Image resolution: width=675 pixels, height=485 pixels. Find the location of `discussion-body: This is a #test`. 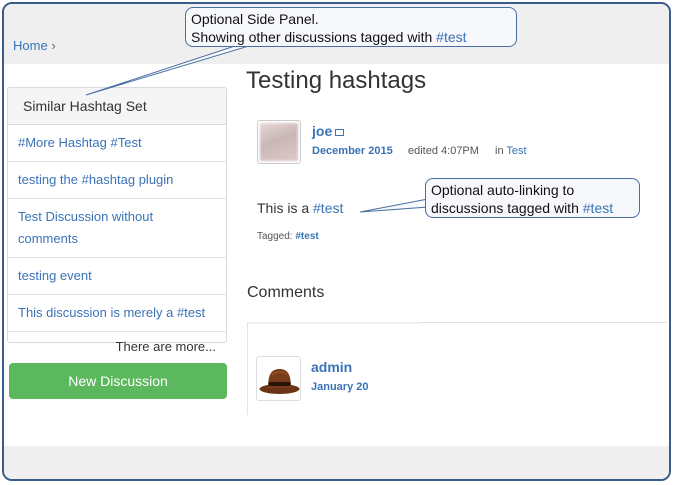

discussion-body: This is a #test is located at coordinates (300, 208).